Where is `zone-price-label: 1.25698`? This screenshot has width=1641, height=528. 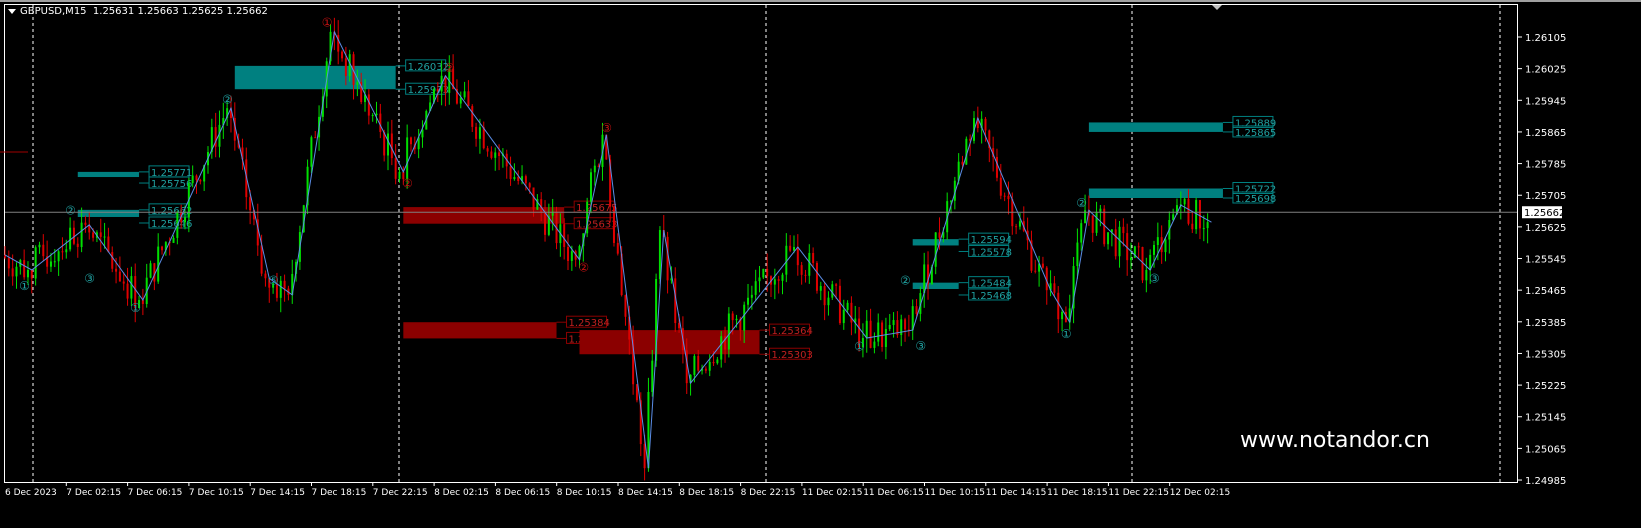 zone-price-label: 1.25698 is located at coordinates (1255, 199).